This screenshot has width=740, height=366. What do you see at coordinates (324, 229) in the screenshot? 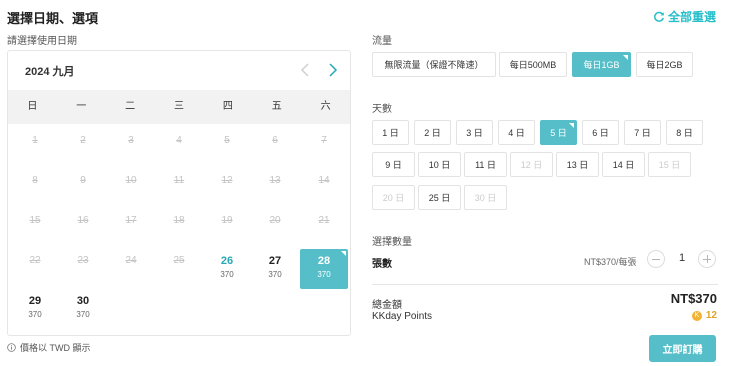
I see `calendar-day-past: 21` at bounding box center [324, 229].